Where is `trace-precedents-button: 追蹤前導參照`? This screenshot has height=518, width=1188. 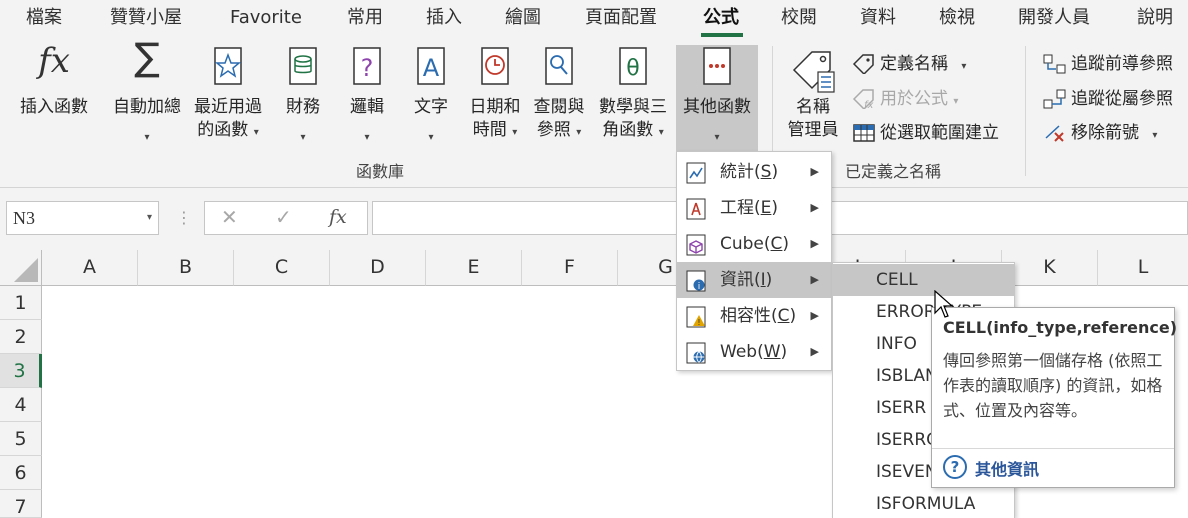 trace-precedents-button: 追蹤前導參照 is located at coordinates (1108, 64).